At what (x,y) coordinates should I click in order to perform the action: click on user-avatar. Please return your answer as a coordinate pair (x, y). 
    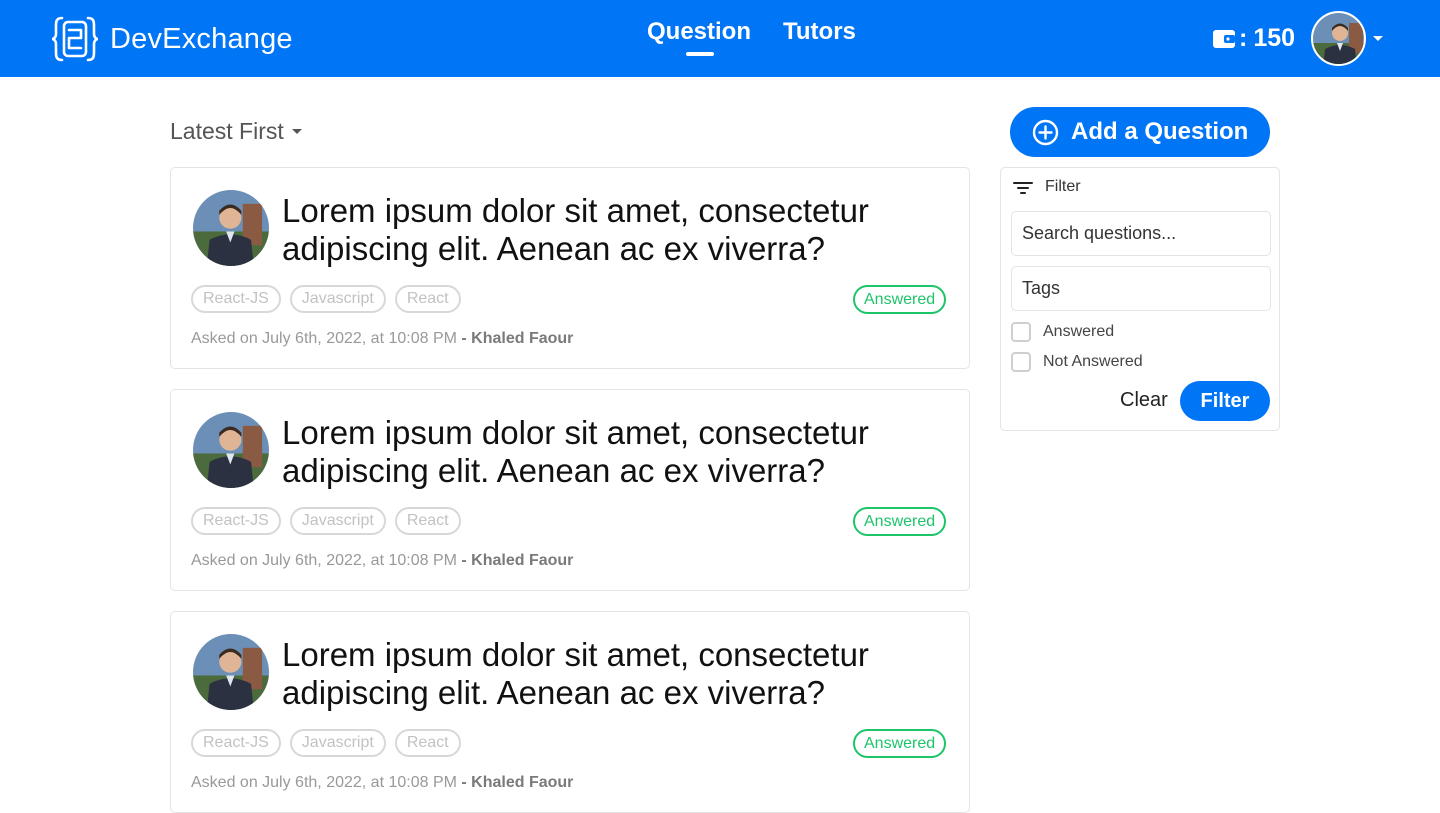
    Looking at the image, I should click on (1338, 38).